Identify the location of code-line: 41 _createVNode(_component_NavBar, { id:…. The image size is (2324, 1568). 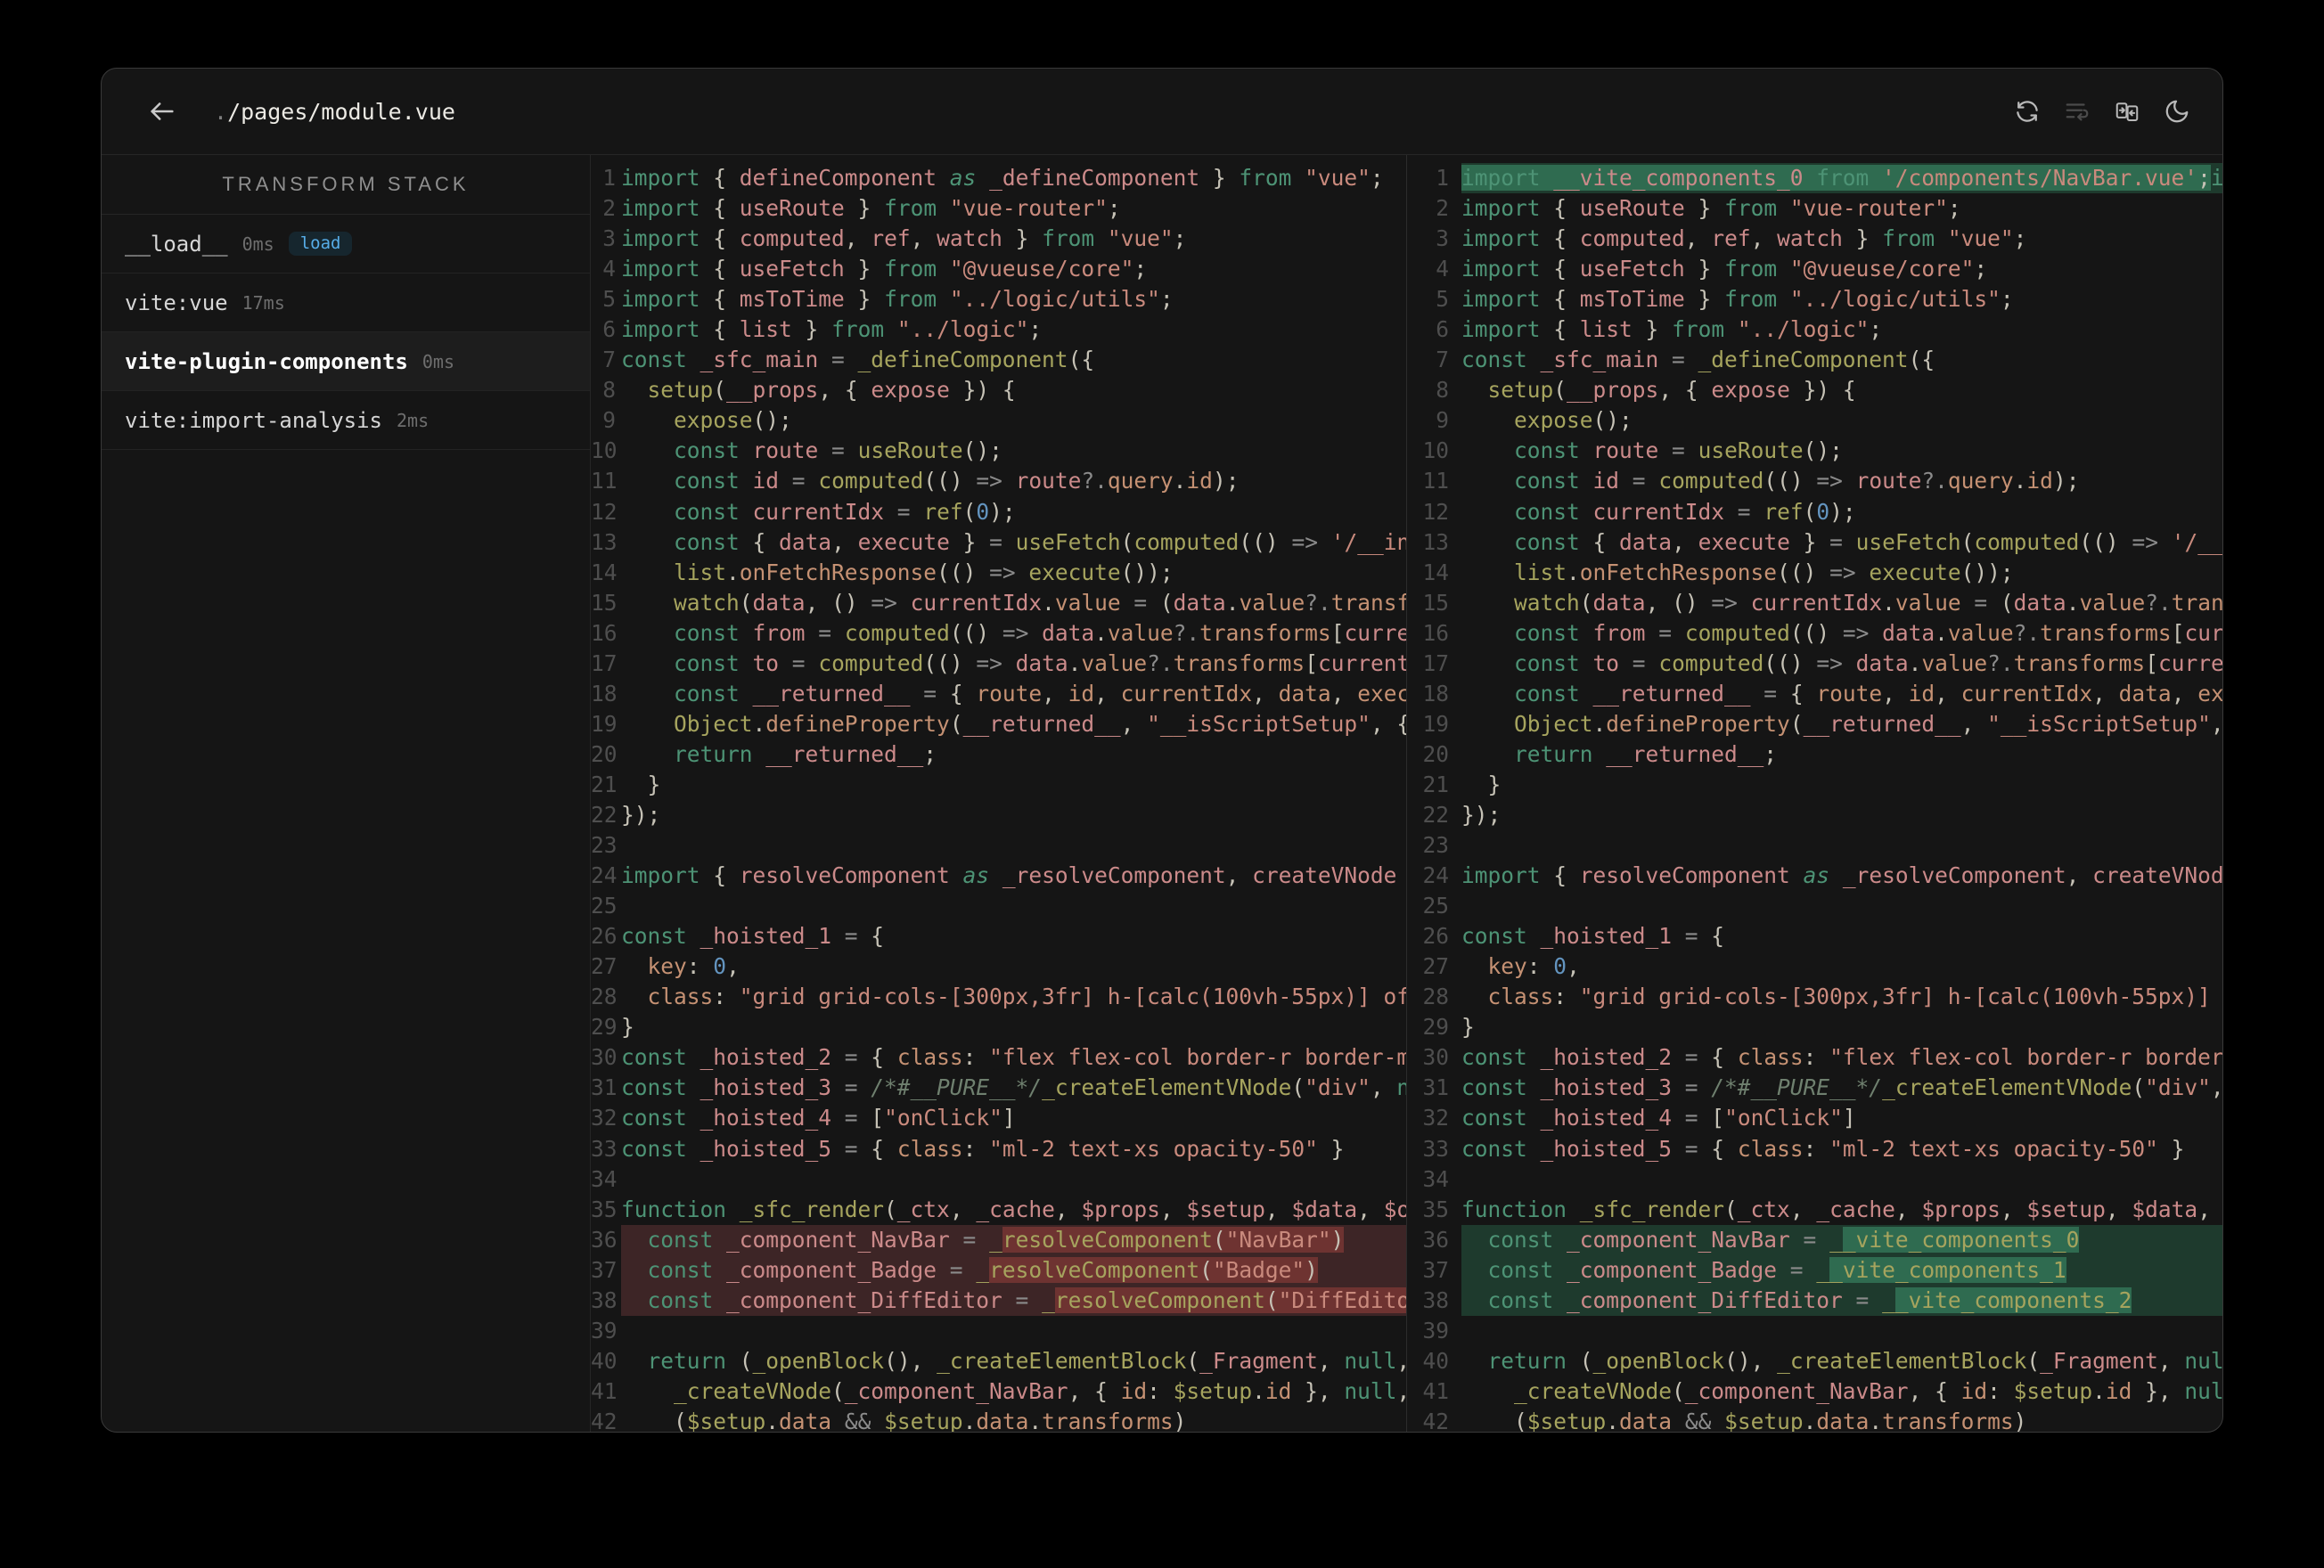
(998, 1391).